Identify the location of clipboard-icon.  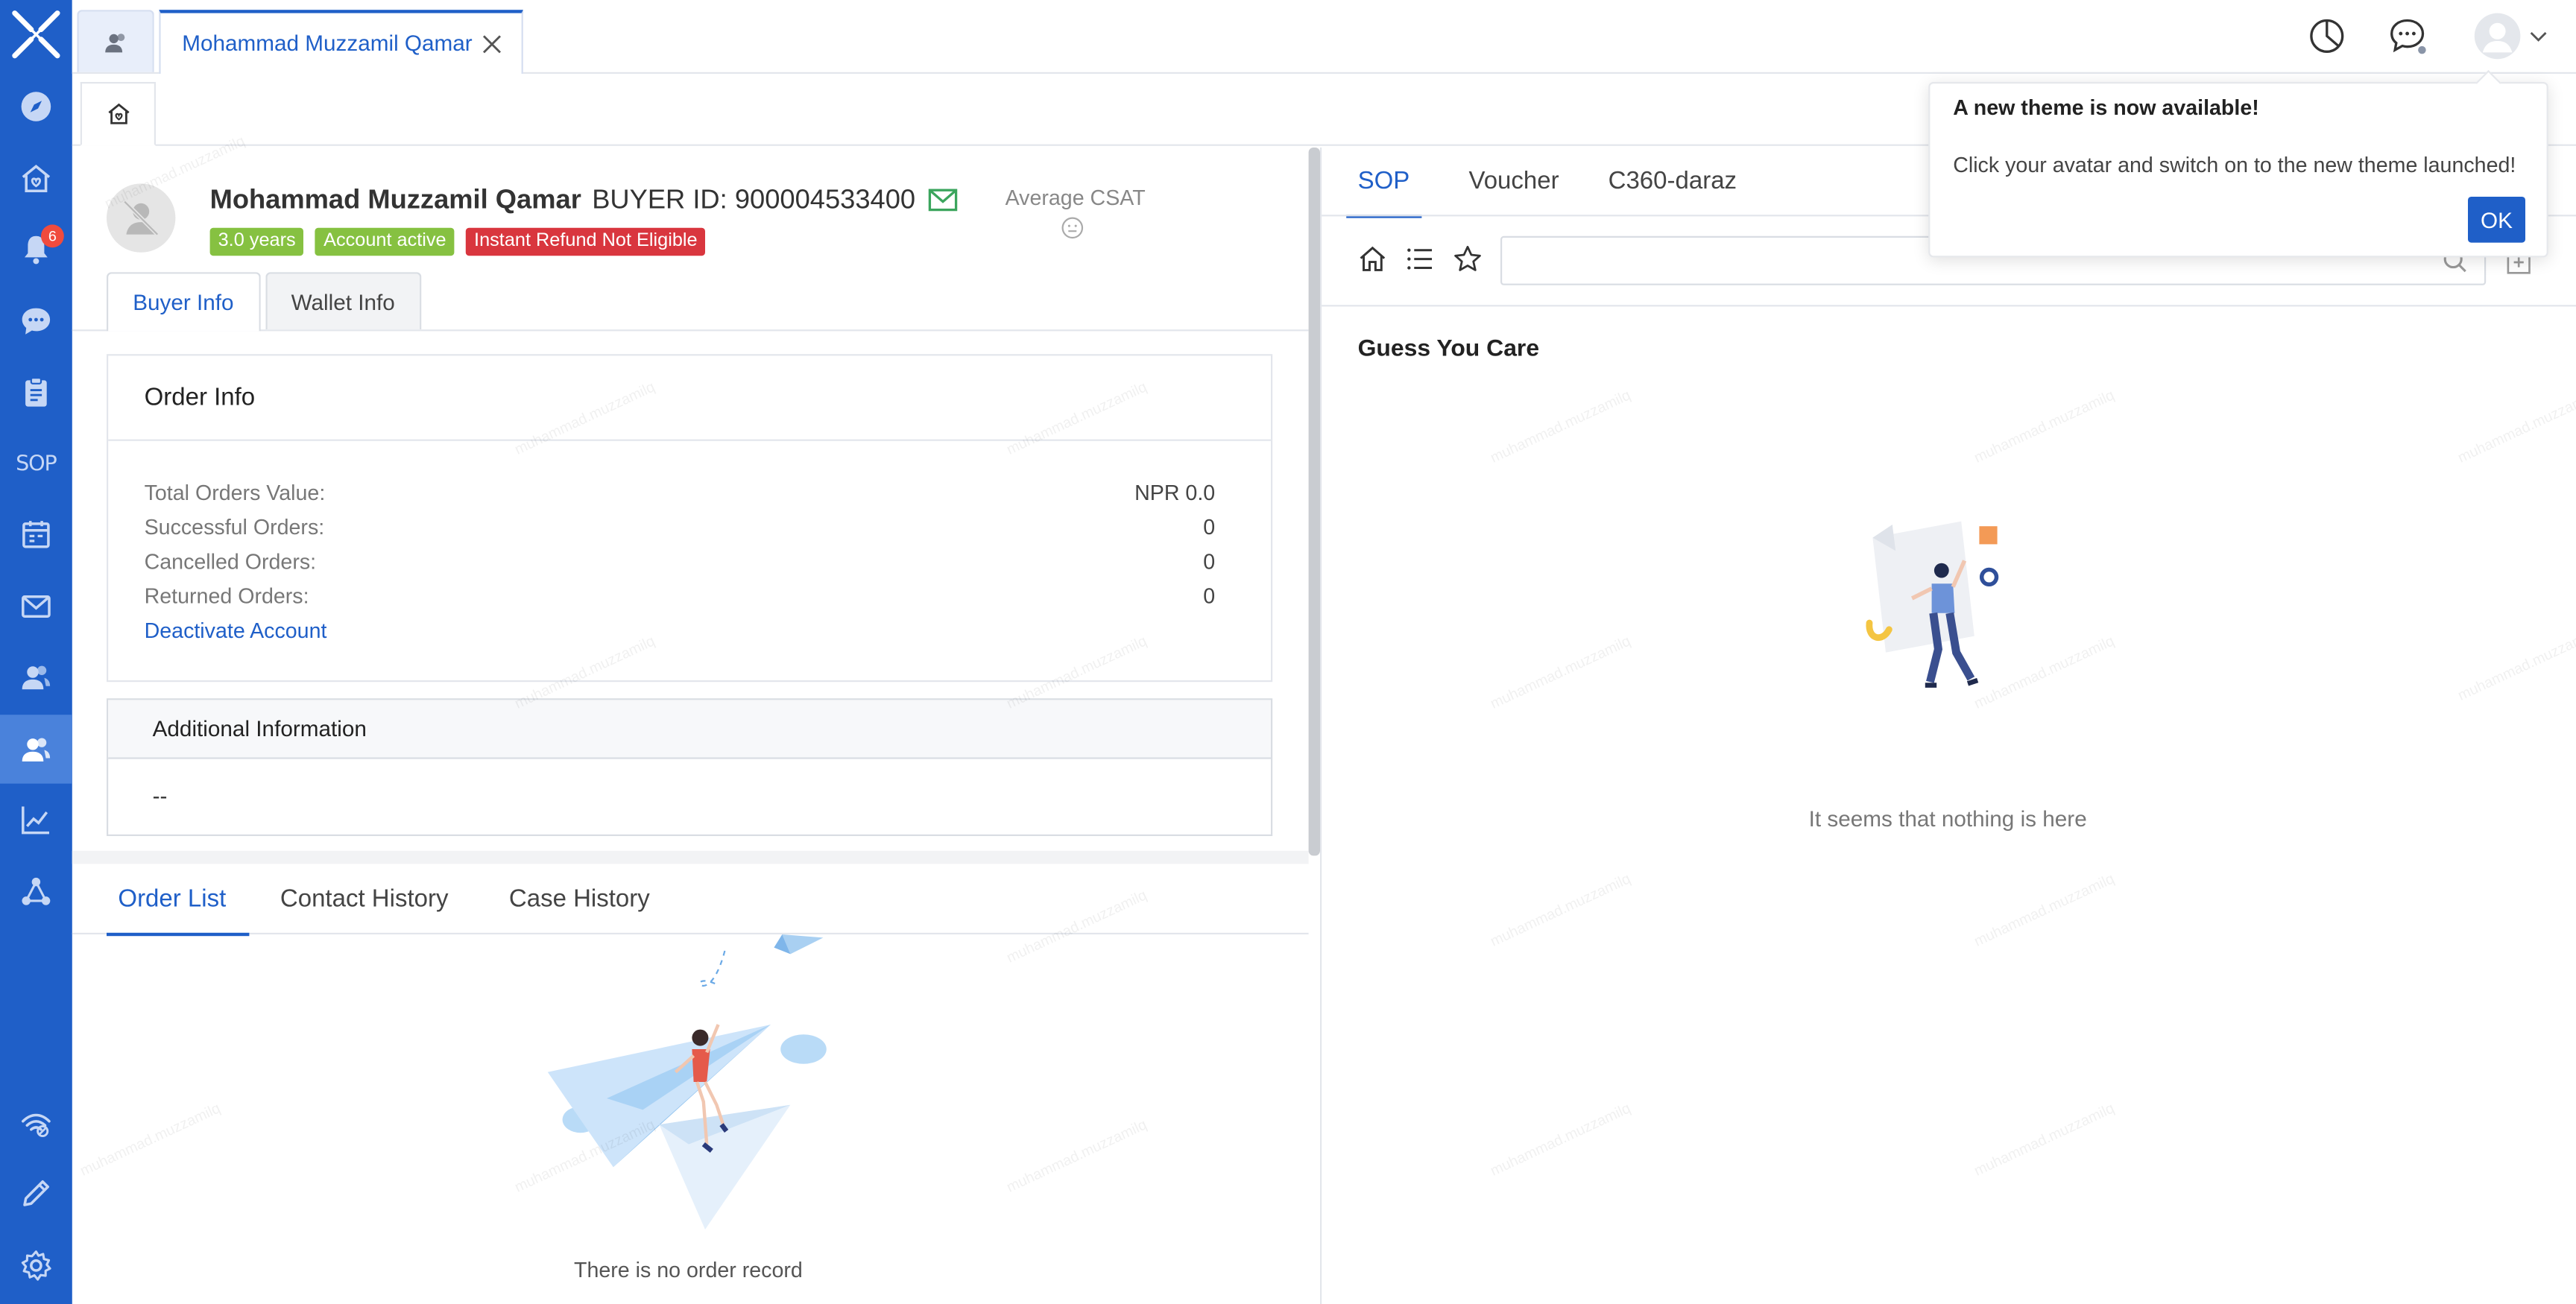
(36, 392).